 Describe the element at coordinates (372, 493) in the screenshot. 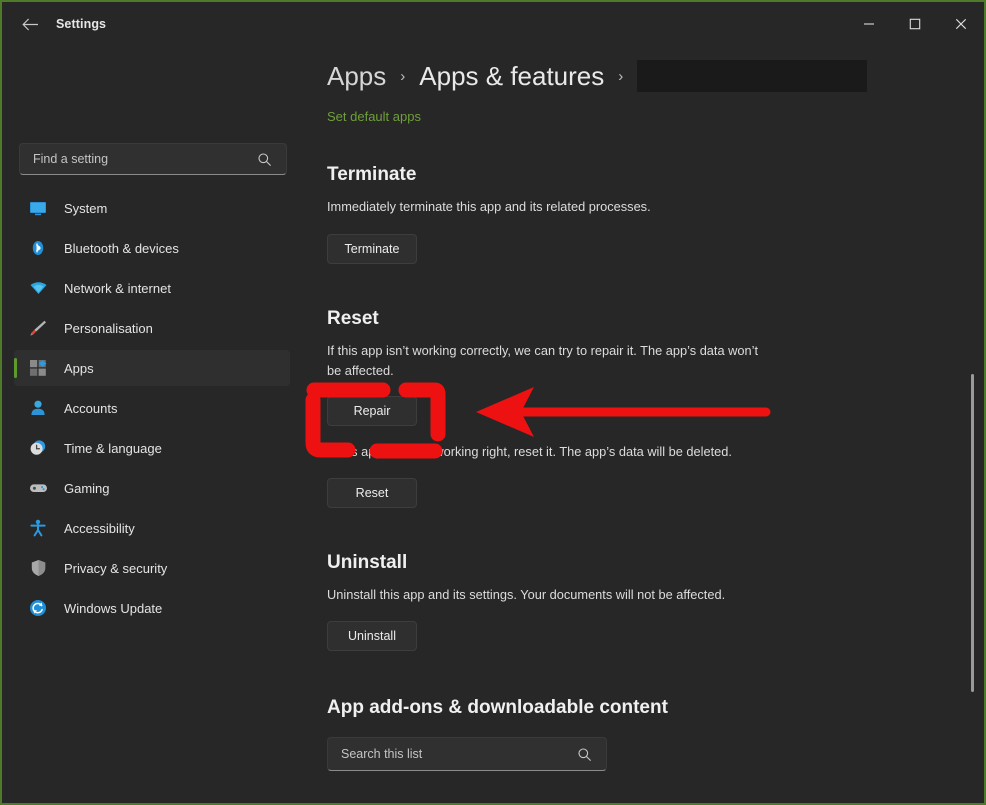

I see `reset-button: Reset` at that location.